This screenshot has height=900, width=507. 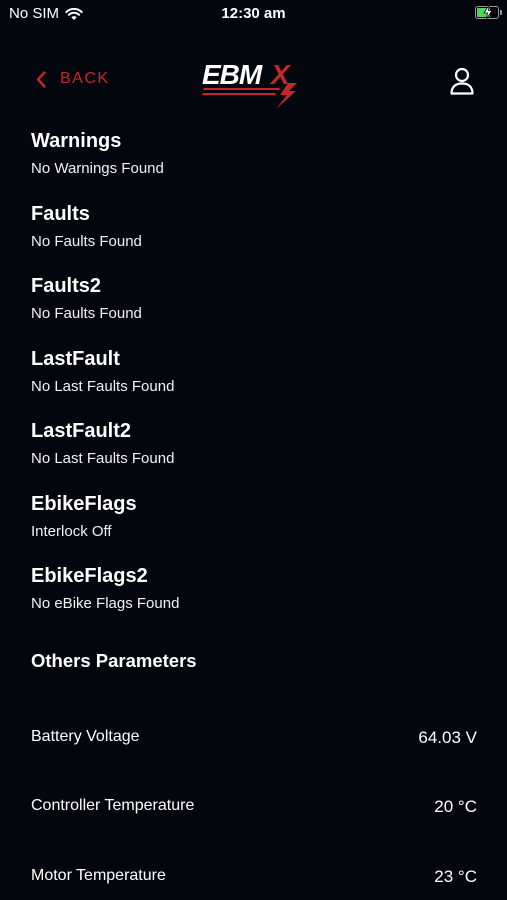 I want to click on back-button: BACK, so click(x=73, y=79).